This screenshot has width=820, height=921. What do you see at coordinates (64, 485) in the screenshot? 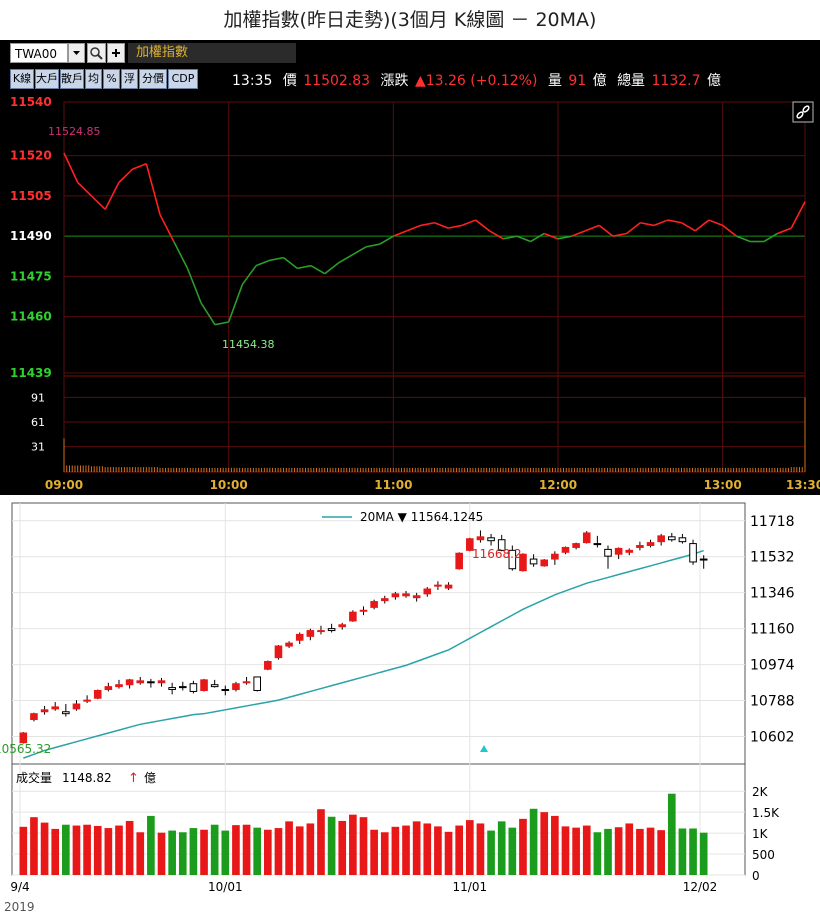
I see `x-tick-label: 09:00` at bounding box center [64, 485].